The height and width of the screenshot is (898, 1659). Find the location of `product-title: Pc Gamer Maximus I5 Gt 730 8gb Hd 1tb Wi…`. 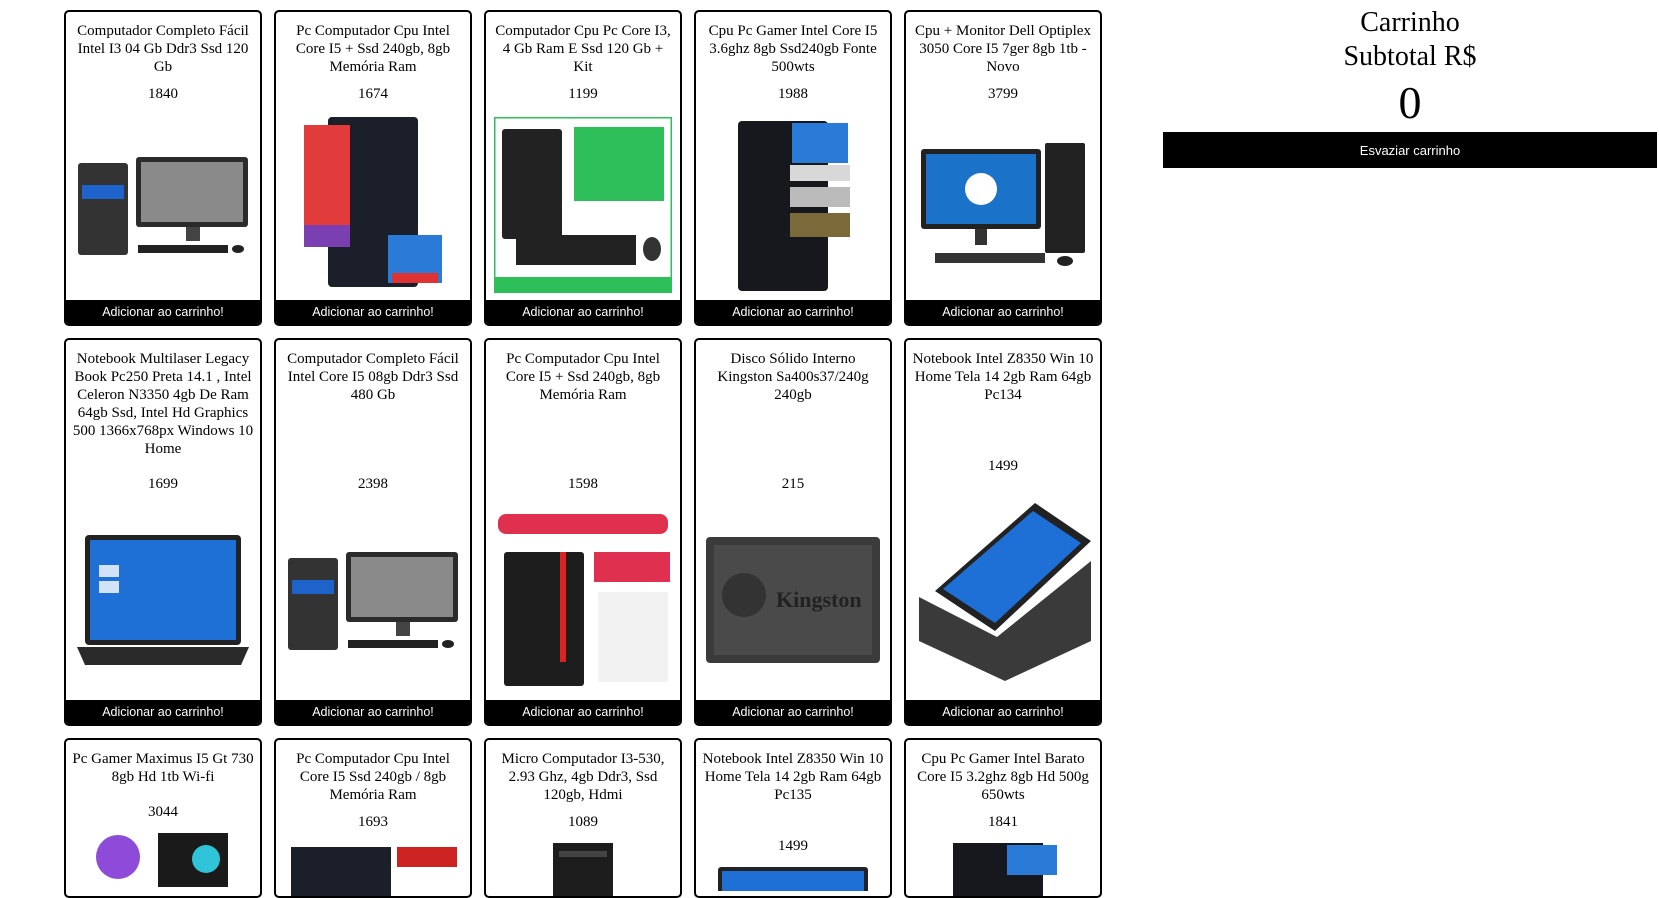

product-title: Pc Gamer Maximus I5 Gt 730 8gb Hd 1tb Wi… is located at coordinates (163, 768).